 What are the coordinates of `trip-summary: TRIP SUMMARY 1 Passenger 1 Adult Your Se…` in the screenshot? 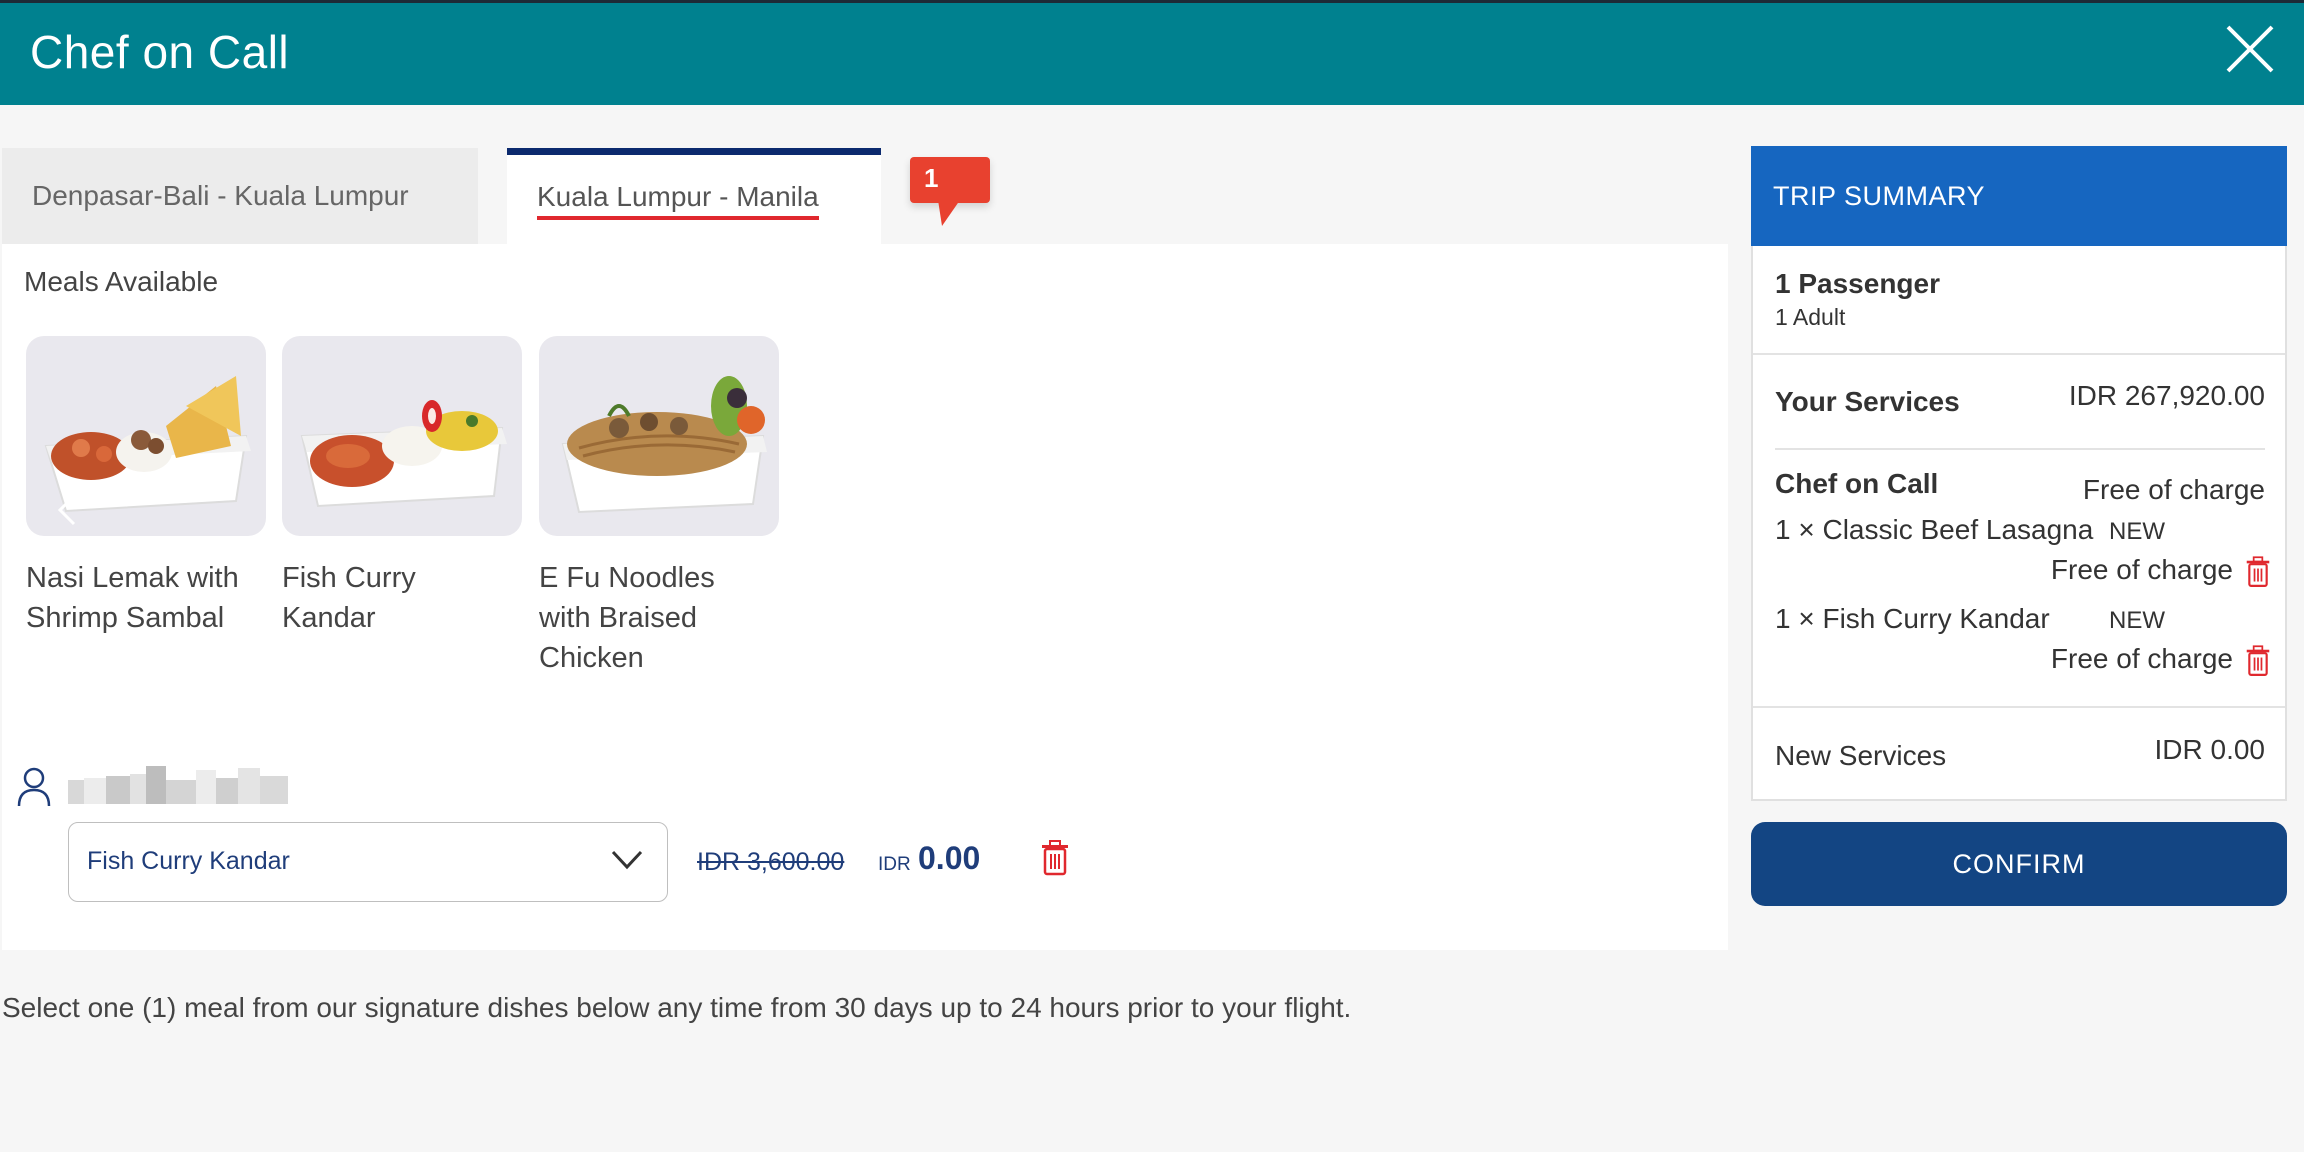 It's located at (2019, 473).